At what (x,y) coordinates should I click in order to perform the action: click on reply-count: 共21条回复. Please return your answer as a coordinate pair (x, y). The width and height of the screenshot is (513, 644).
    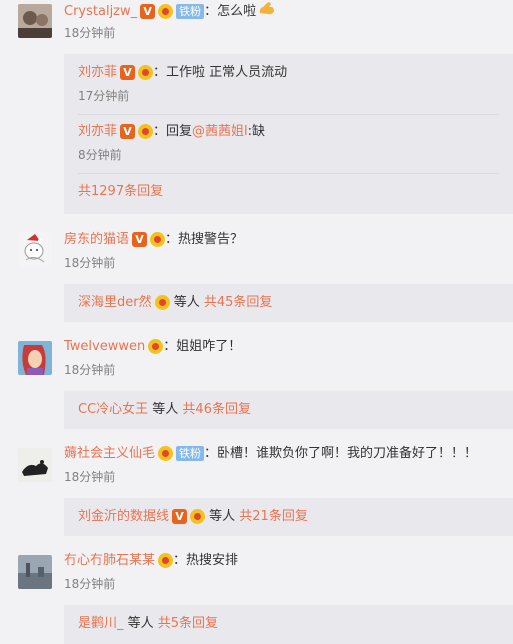
    Looking at the image, I should click on (273, 516).